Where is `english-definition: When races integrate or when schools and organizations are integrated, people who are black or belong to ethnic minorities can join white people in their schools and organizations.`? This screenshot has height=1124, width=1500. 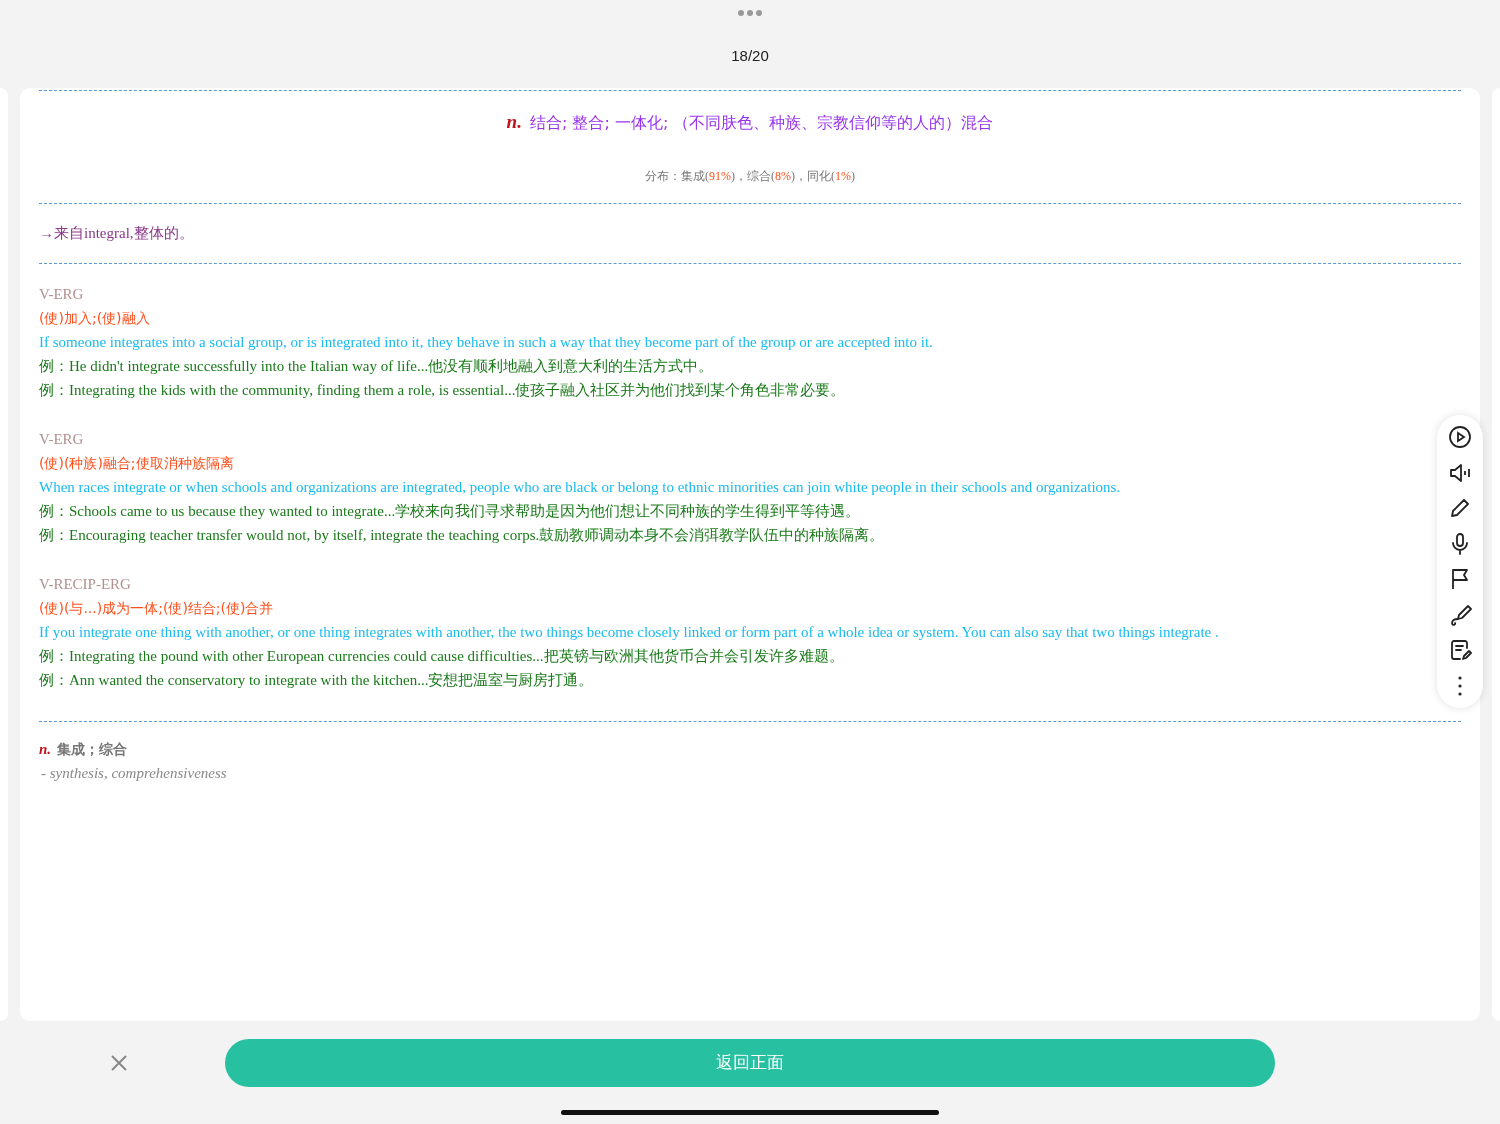 english-definition: When races integrate or when schools and organizations are integrated, people who are black or belong to ethnic minorities can join white people in their schools and organizations. is located at coordinates (580, 487).